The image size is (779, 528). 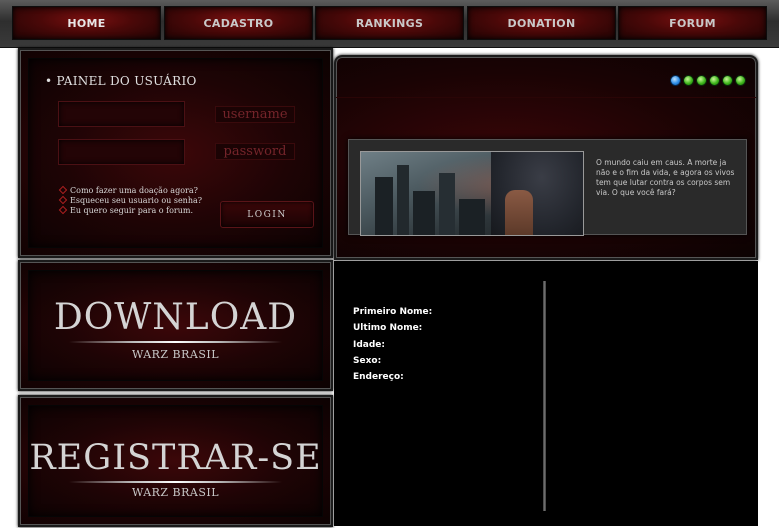 What do you see at coordinates (175, 458) in the screenshot?
I see `register-title: REGISTRAR-SE` at bounding box center [175, 458].